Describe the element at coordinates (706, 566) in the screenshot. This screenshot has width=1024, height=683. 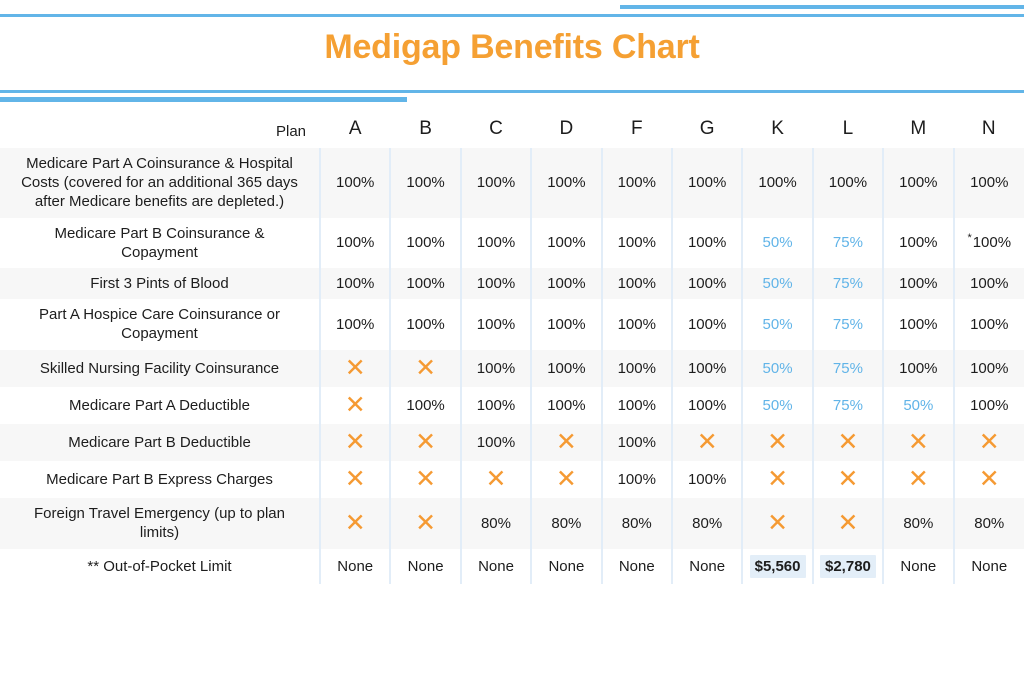
I see `benefit-cell-g: None` at that location.